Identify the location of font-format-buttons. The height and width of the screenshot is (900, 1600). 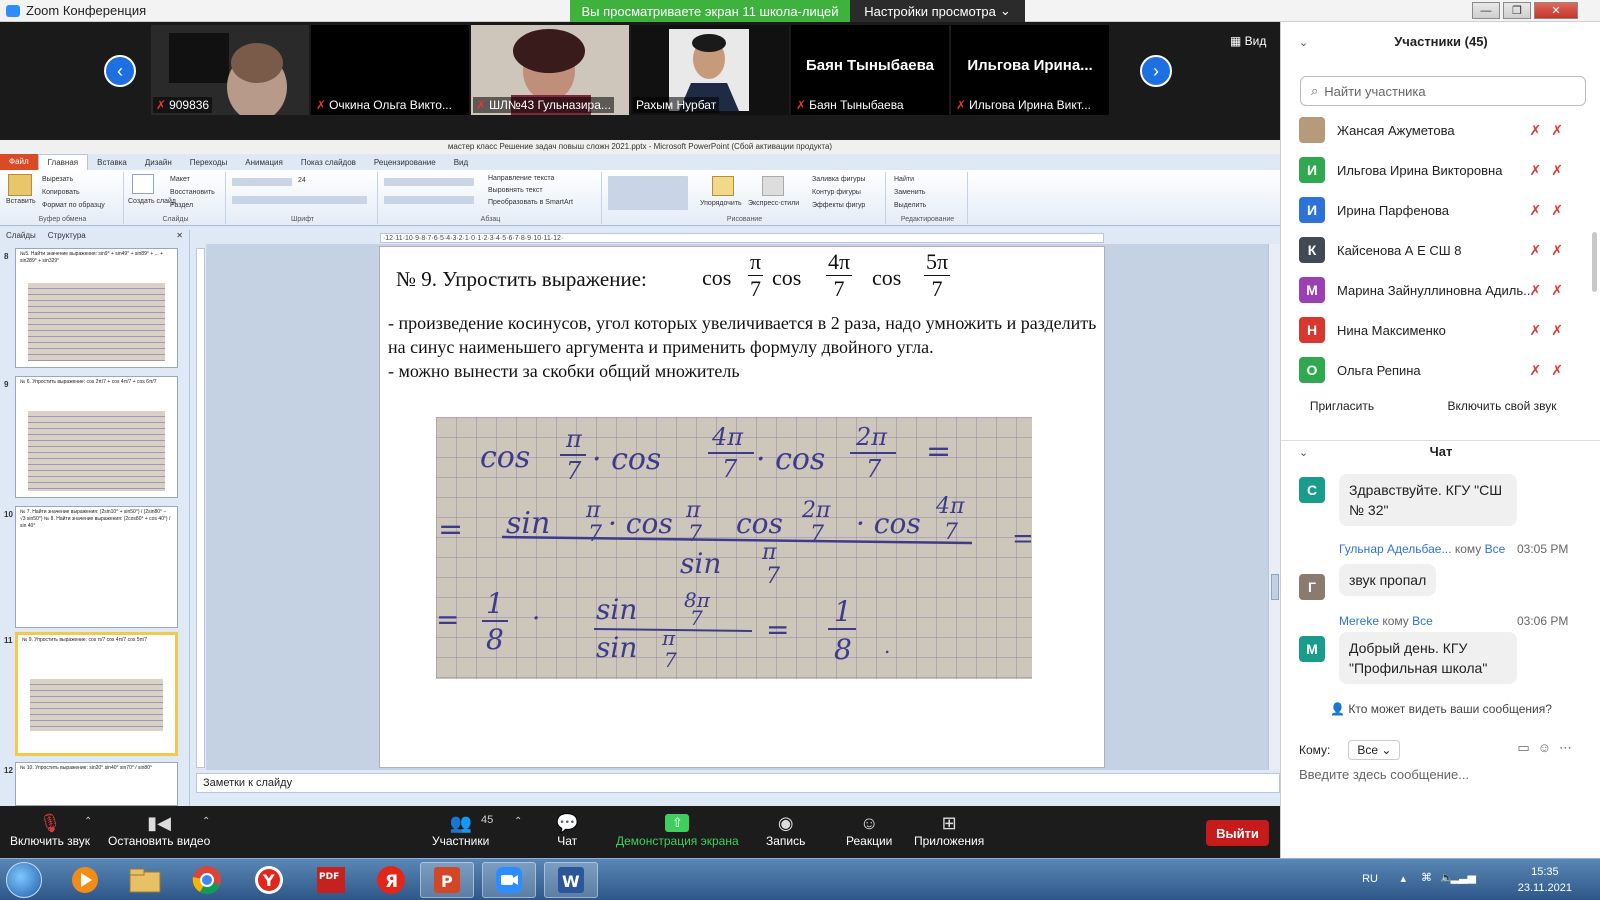
(299, 200).